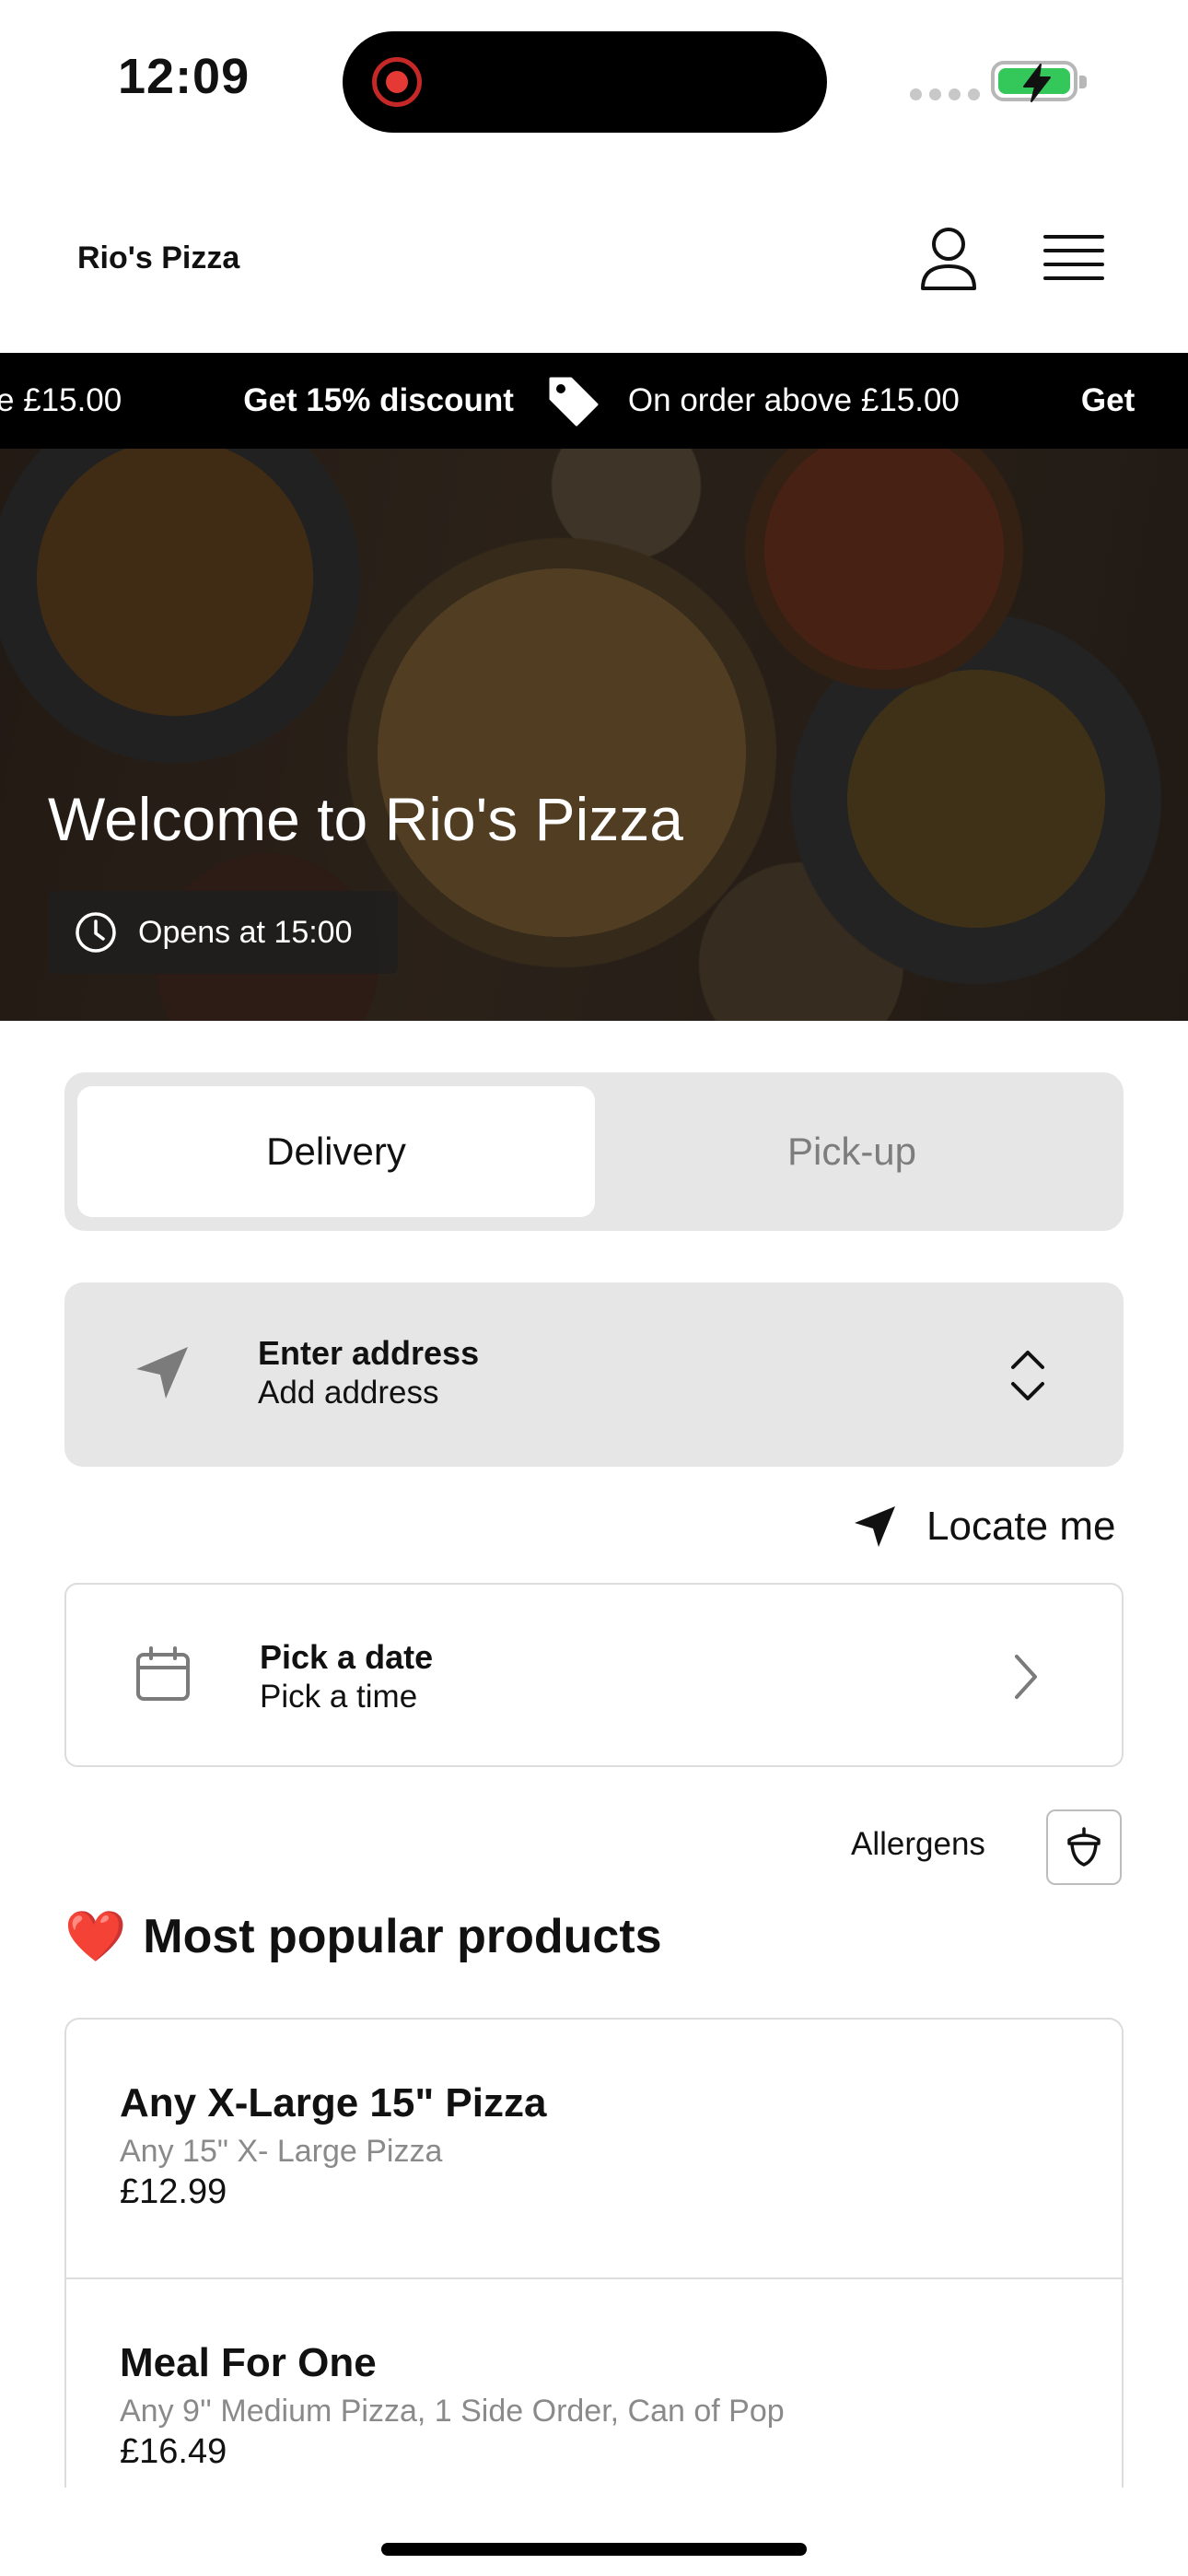 The image size is (1188, 2576). Describe the element at coordinates (945, 94) in the screenshot. I see `signal-icon` at that location.